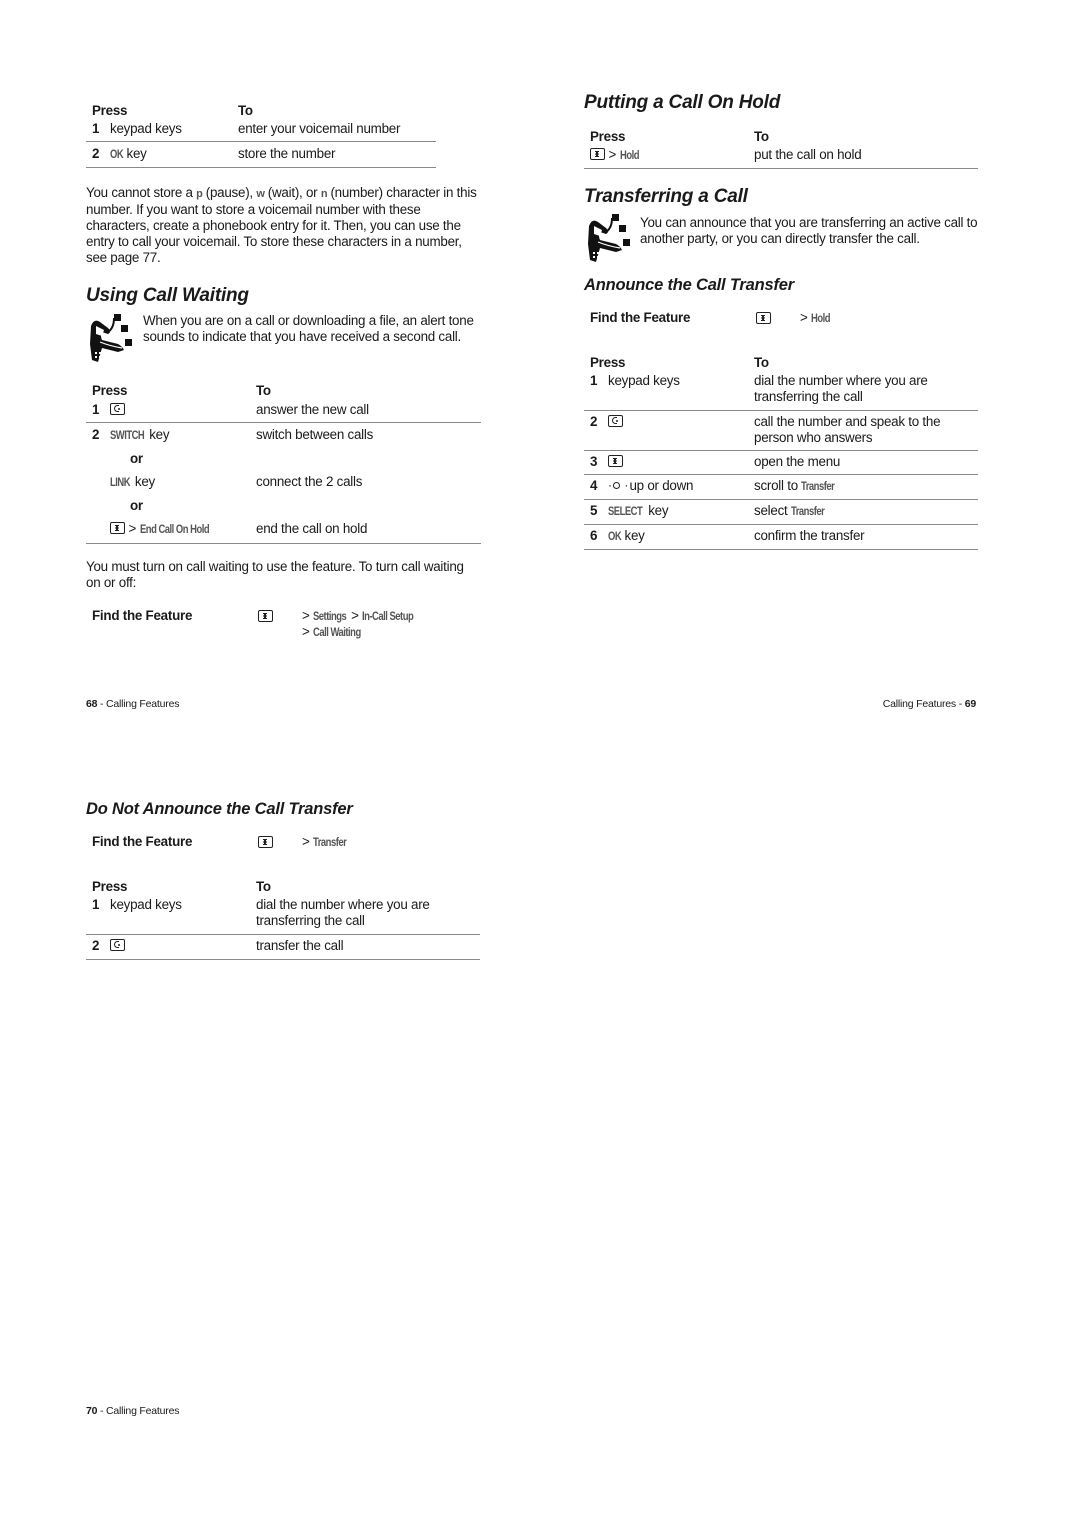 Image resolution: width=1080 pixels, height=1528 pixels. What do you see at coordinates (167, 295) in the screenshot?
I see `section-title-call-waiting: Using Call Waiting` at bounding box center [167, 295].